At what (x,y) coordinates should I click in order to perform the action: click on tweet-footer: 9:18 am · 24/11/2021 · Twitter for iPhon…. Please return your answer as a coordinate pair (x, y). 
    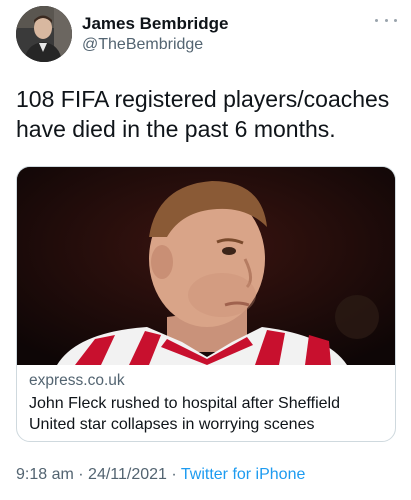
    Looking at the image, I should click on (160, 475).